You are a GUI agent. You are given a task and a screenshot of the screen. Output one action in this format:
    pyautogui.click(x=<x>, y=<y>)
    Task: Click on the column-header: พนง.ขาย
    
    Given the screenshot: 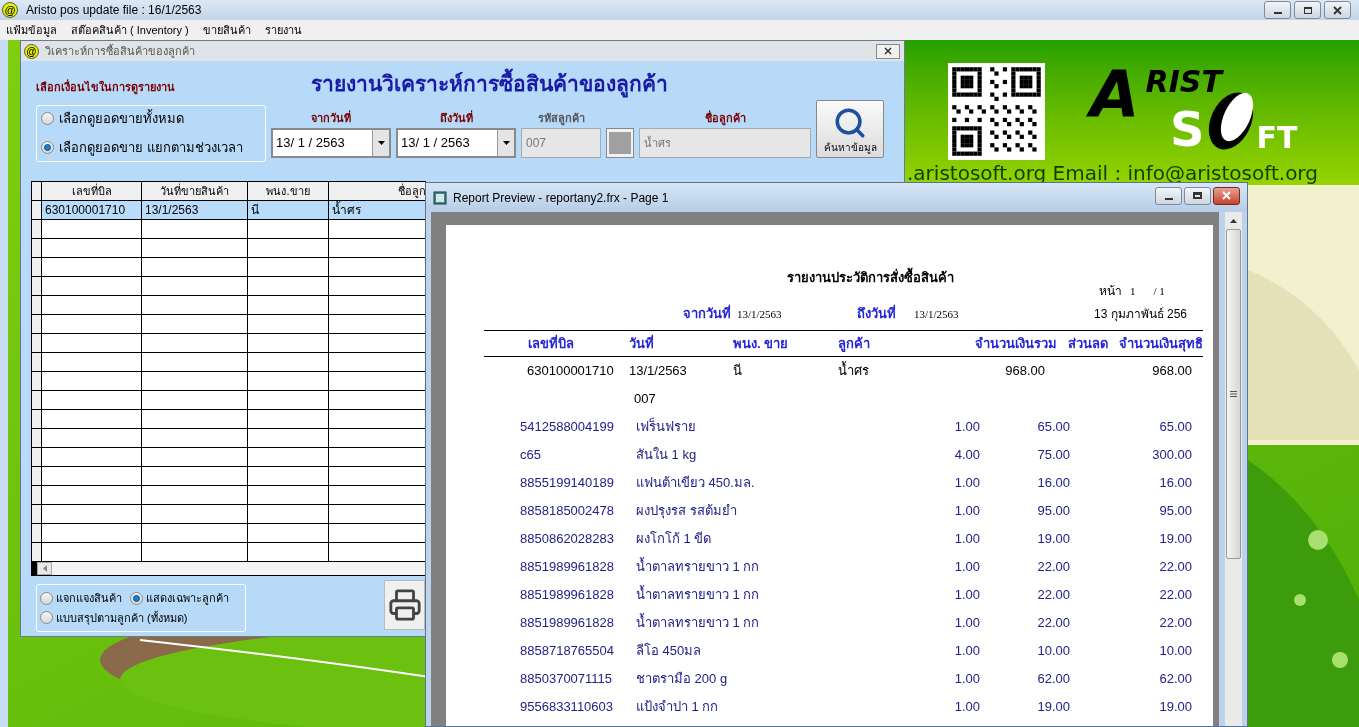 What is the action you would take?
    pyautogui.click(x=288, y=191)
    